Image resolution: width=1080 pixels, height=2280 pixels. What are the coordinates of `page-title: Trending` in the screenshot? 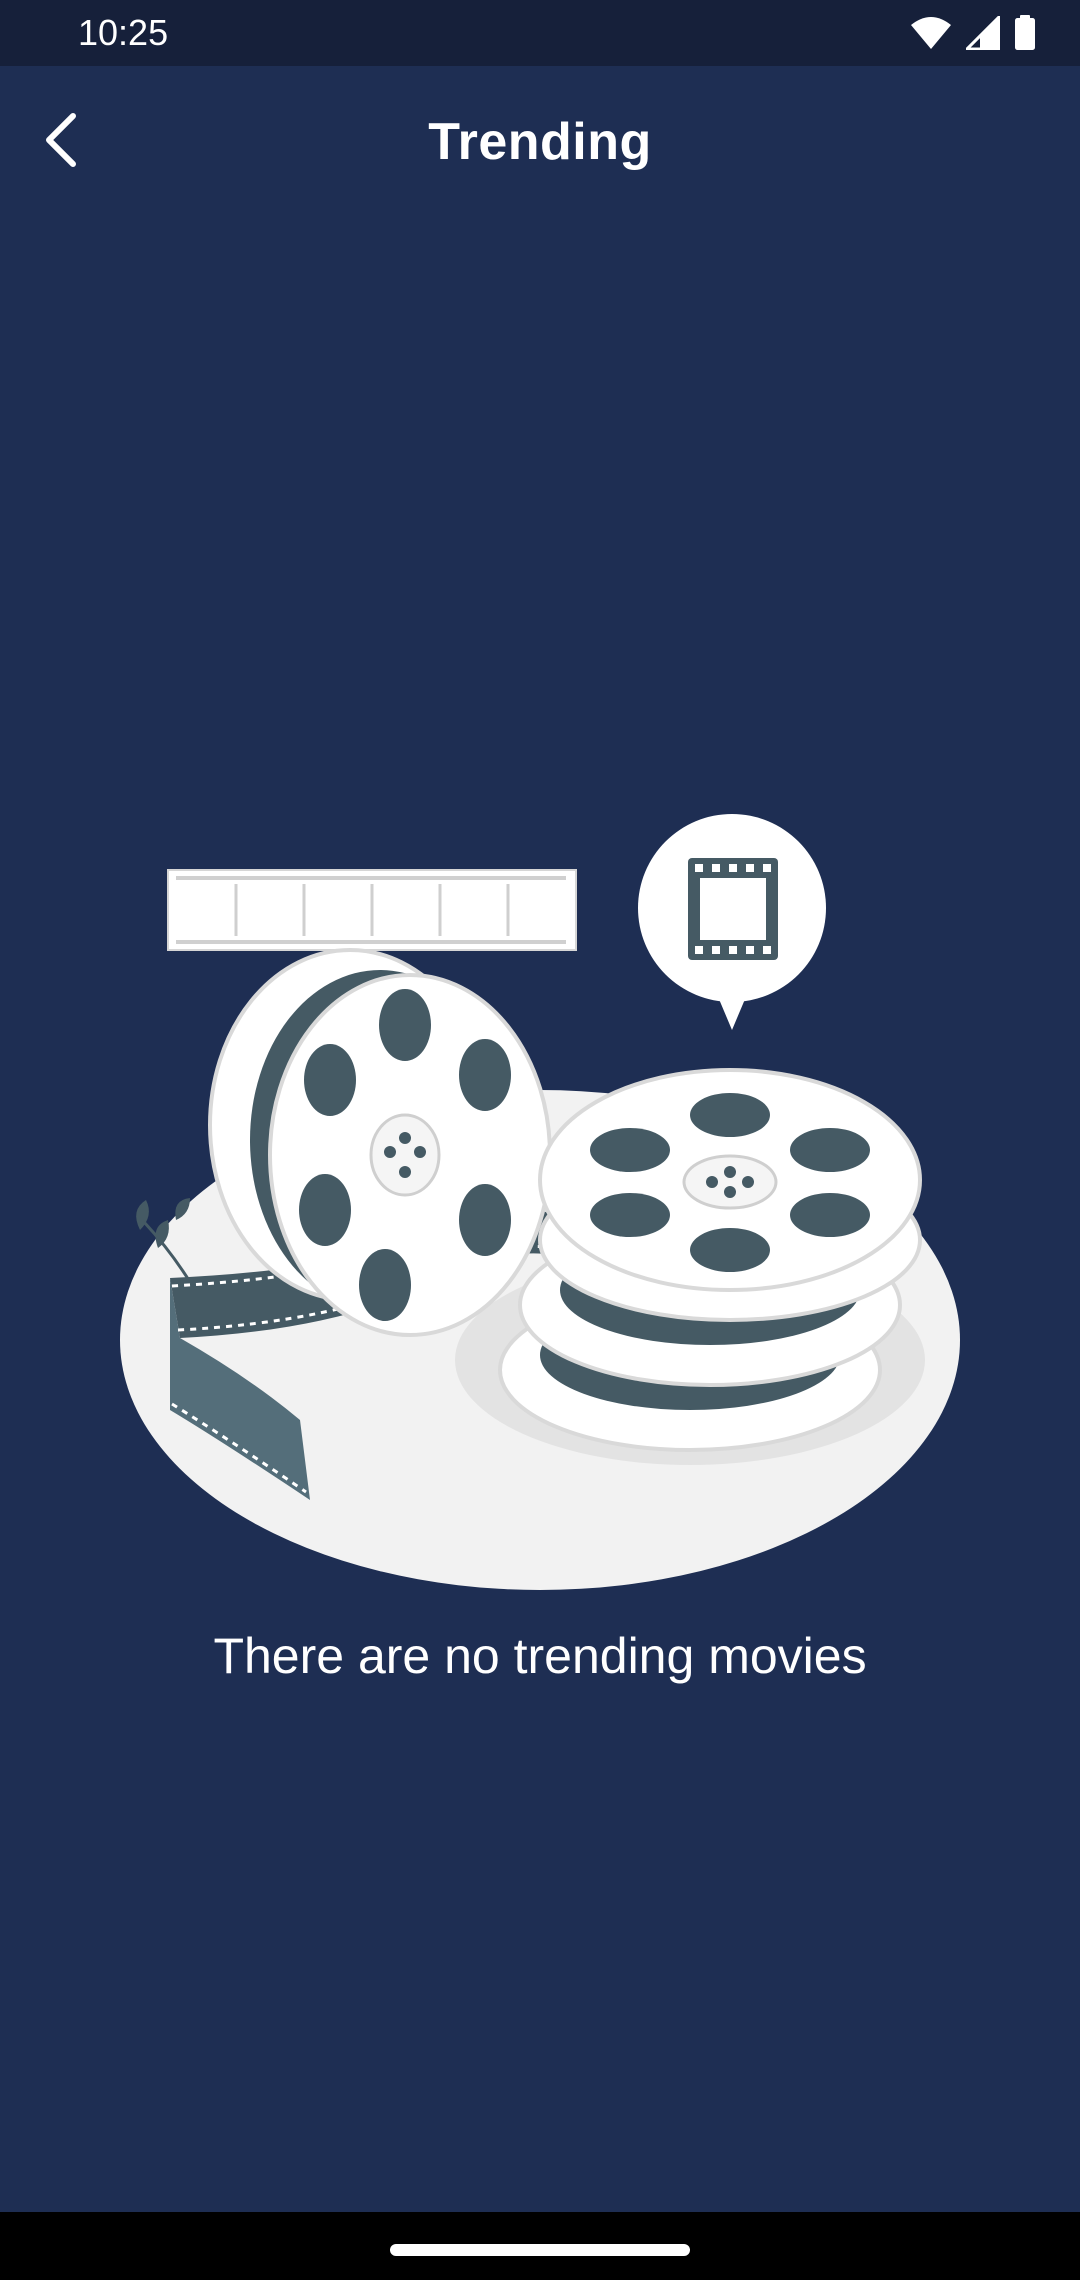 It's located at (540, 142).